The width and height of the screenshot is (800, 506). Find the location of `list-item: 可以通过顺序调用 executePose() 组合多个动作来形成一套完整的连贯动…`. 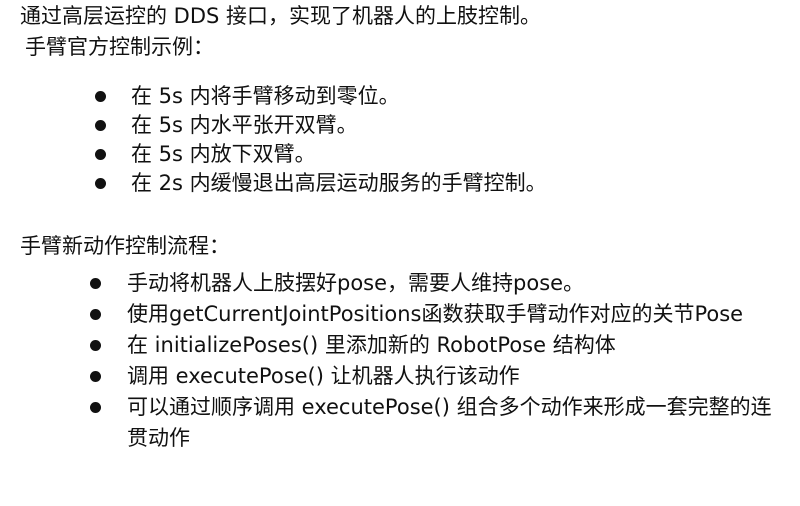

list-item: 可以通过顺序调用 executePose() 组合多个动作来形成一套完整的连贯动… is located at coordinates (438, 423).